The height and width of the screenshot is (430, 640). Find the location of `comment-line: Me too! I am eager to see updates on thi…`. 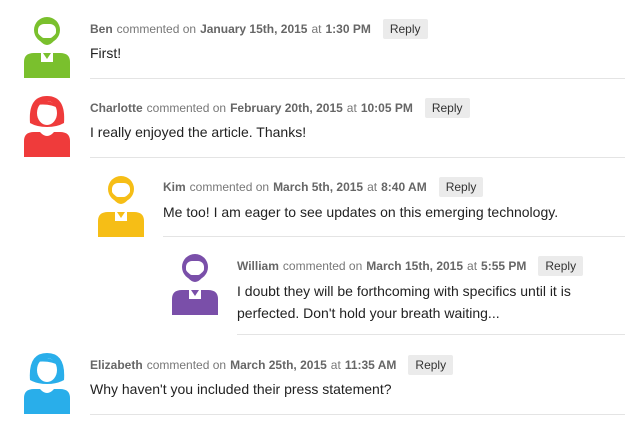

comment-line: Me too! I am eager to see updates on thi… is located at coordinates (361, 212).